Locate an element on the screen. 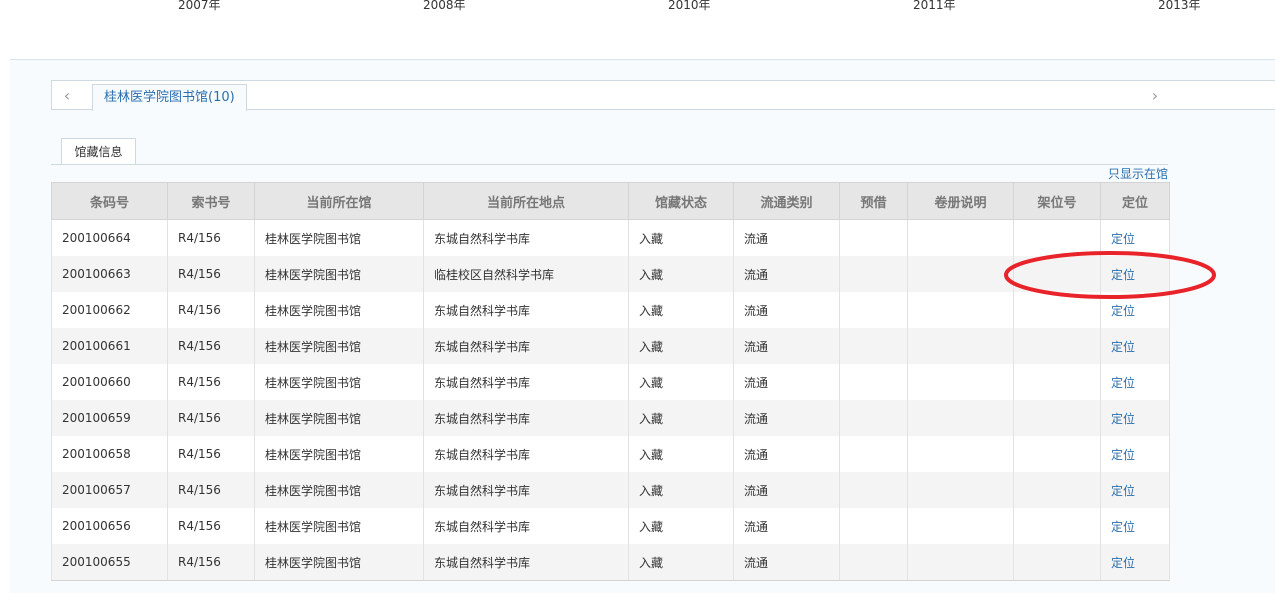 This screenshot has width=1275, height=593. table-row: 200100663 R4/156 桂林医学院图书馆 临桂校区自然科学书库 入藏 流通 定位 is located at coordinates (610, 274).